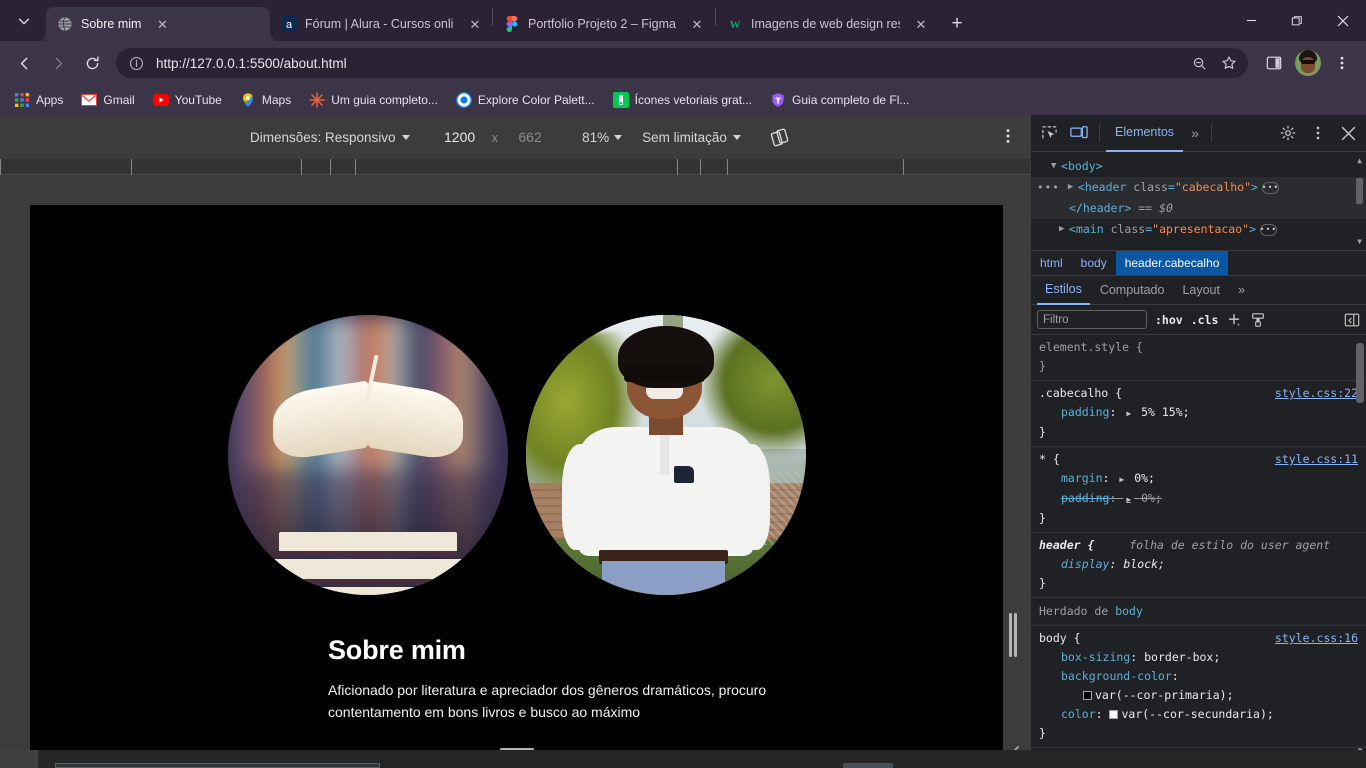 The height and width of the screenshot is (768, 1366). I want to click on dom-node-collapsed-badge: •••, so click(1269, 229).